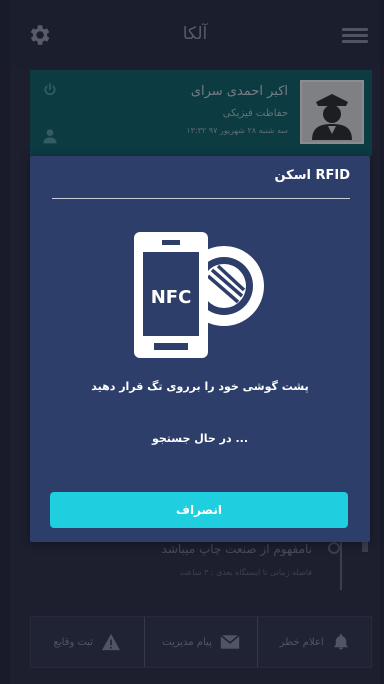 The height and width of the screenshot is (684, 384). Describe the element at coordinates (201, 198) in the screenshot. I see `dialog-divider` at that location.